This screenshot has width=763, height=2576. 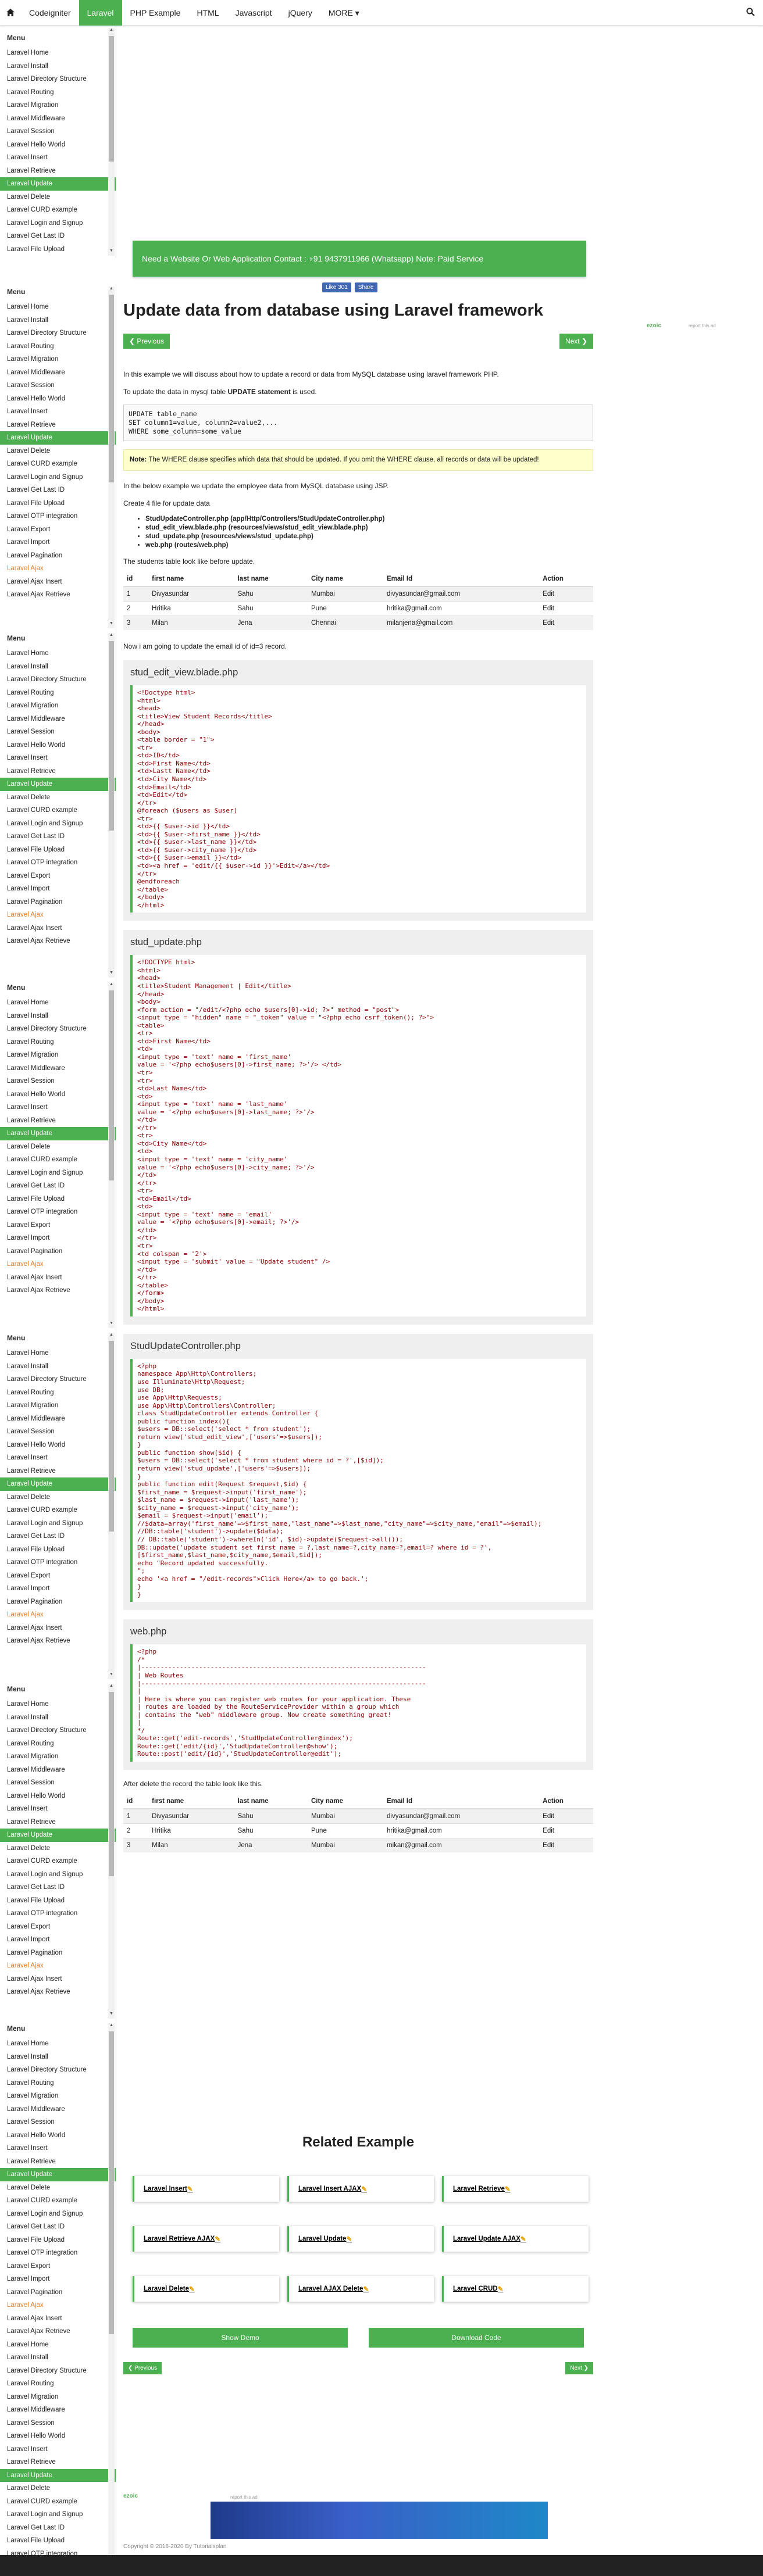 I want to click on nav-item-laravel: Laravel, so click(x=100, y=13).